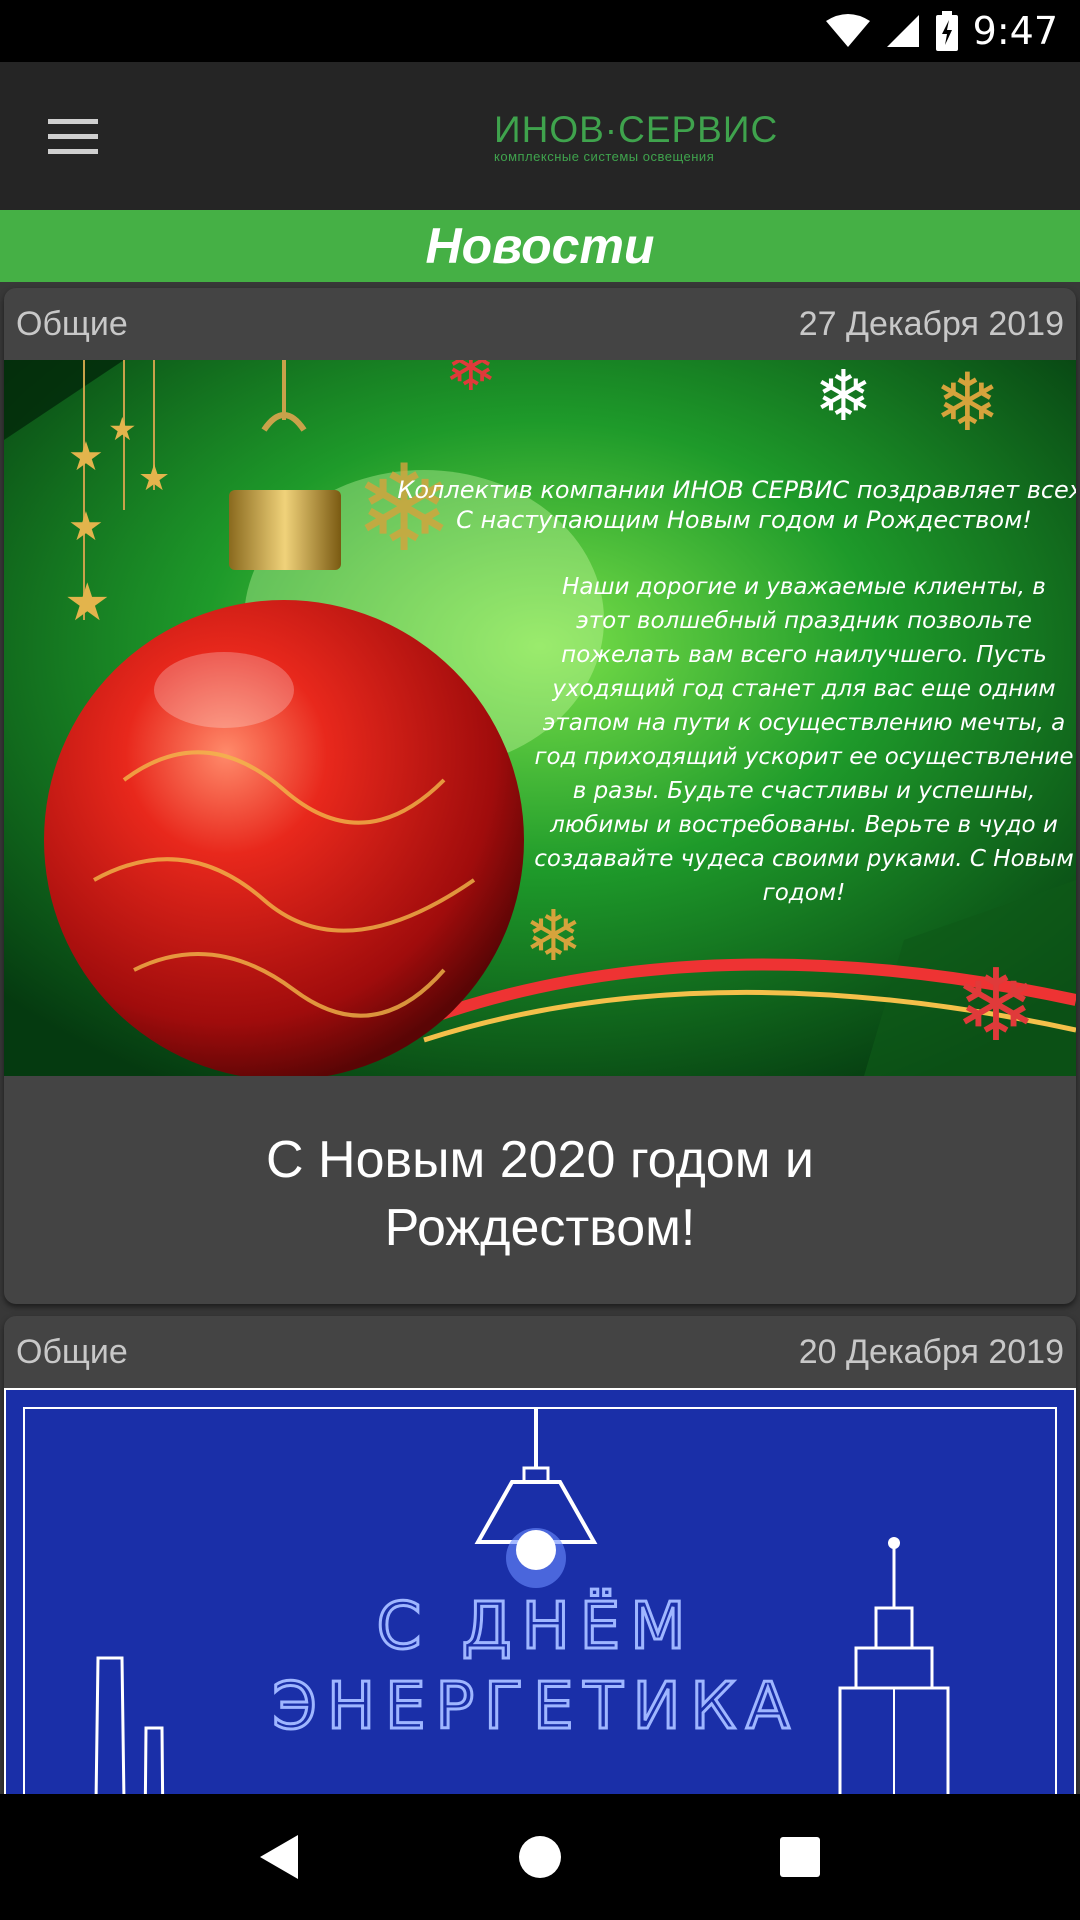 The width and height of the screenshot is (1080, 1920). I want to click on page-title-banner: Новости, so click(540, 246).